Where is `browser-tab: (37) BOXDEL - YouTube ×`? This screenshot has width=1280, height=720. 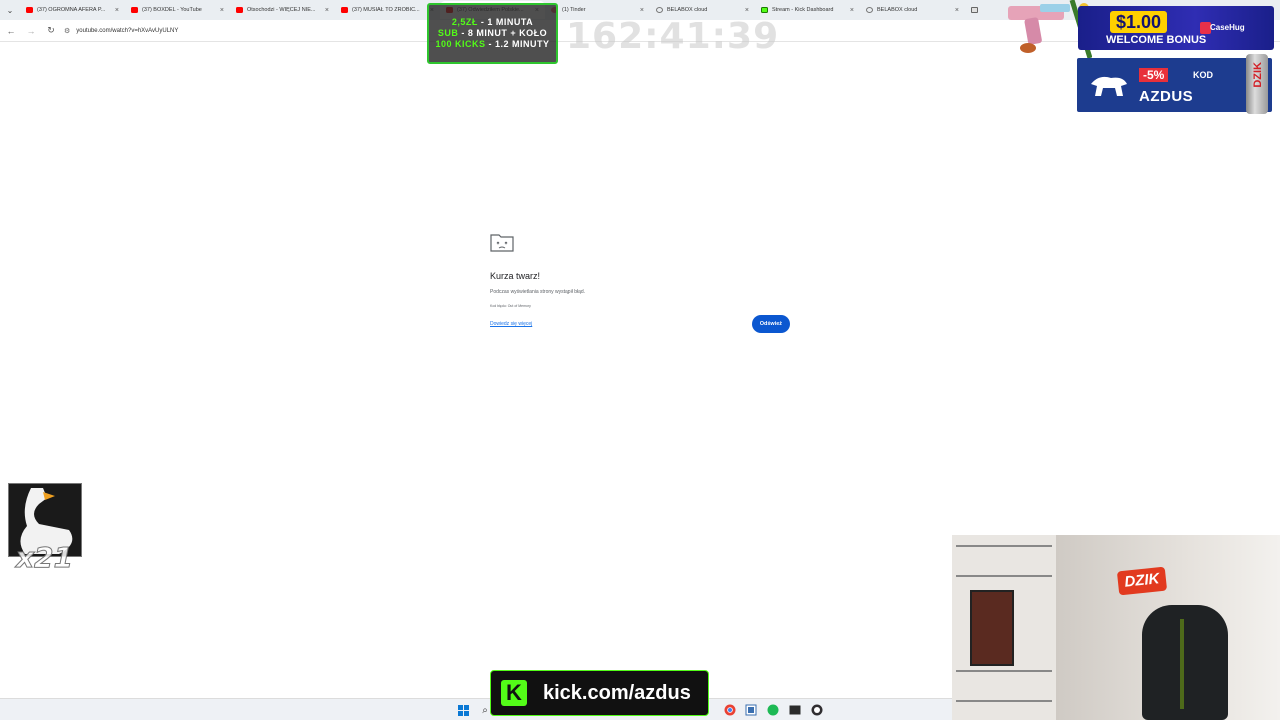
browser-tab: (37) BOXDEL - YouTube × is located at coordinates (177, 10).